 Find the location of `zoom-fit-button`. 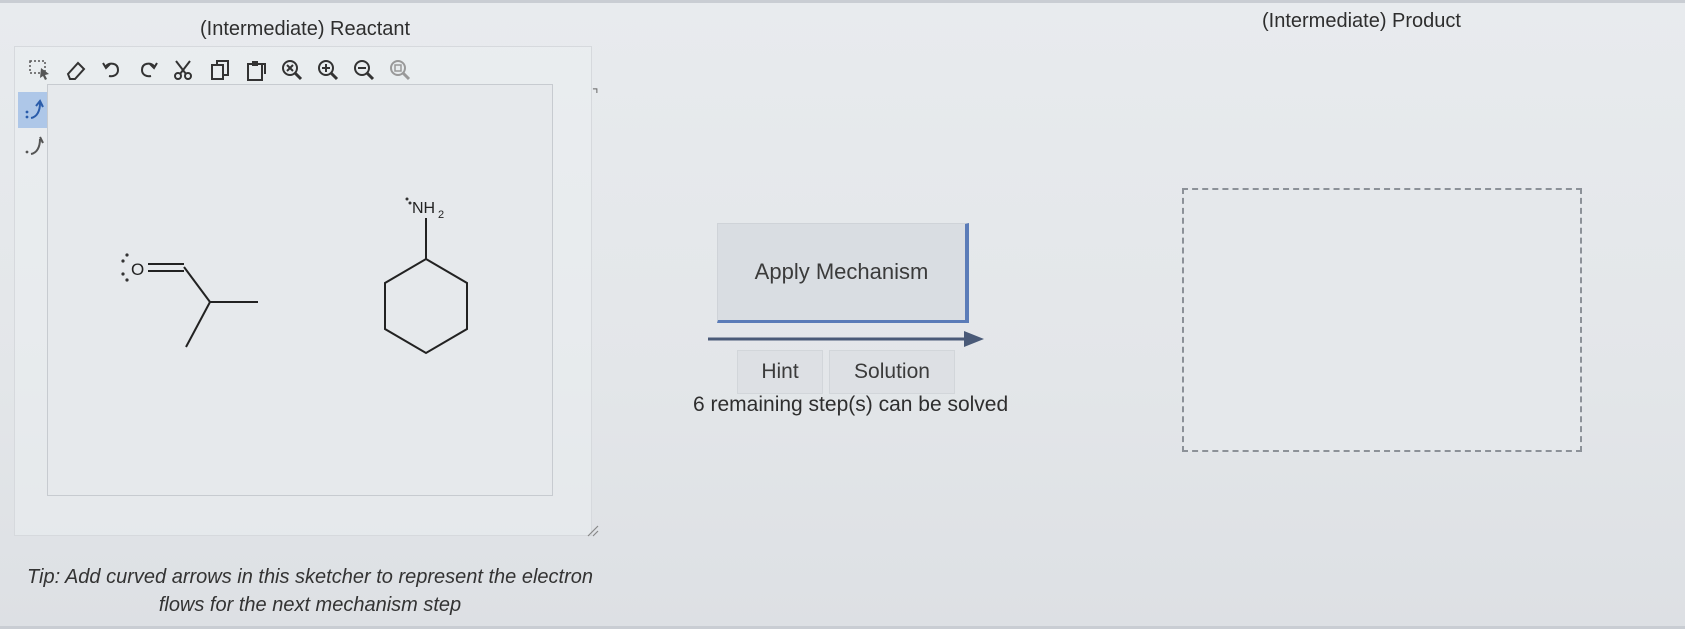

zoom-fit-button is located at coordinates (400, 70).